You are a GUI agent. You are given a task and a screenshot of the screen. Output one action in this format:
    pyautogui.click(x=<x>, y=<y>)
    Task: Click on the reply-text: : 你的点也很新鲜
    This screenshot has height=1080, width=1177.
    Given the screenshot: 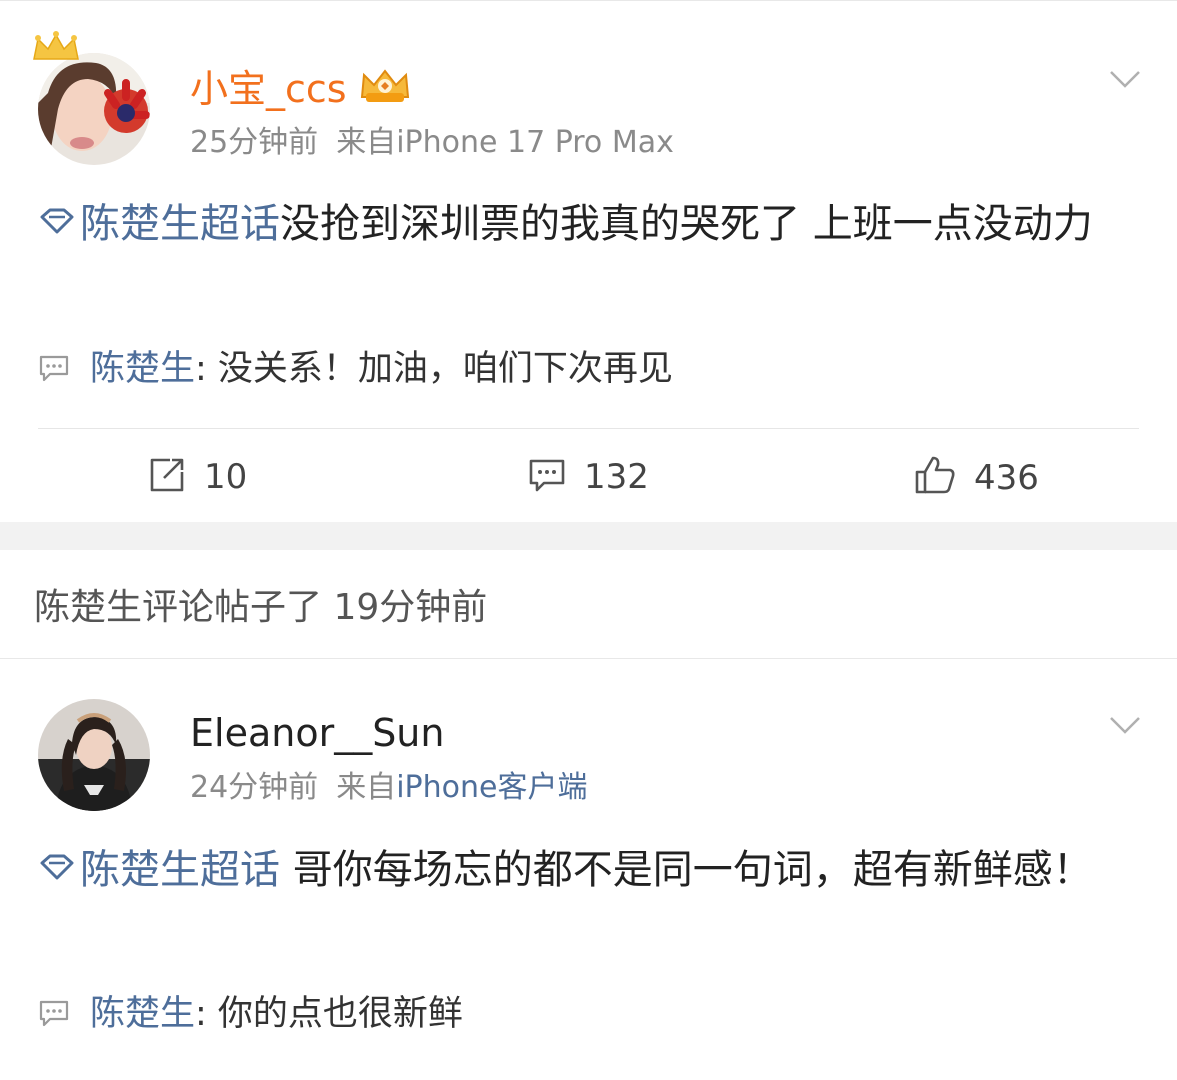 What is the action you would take?
    pyautogui.click(x=329, y=1014)
    